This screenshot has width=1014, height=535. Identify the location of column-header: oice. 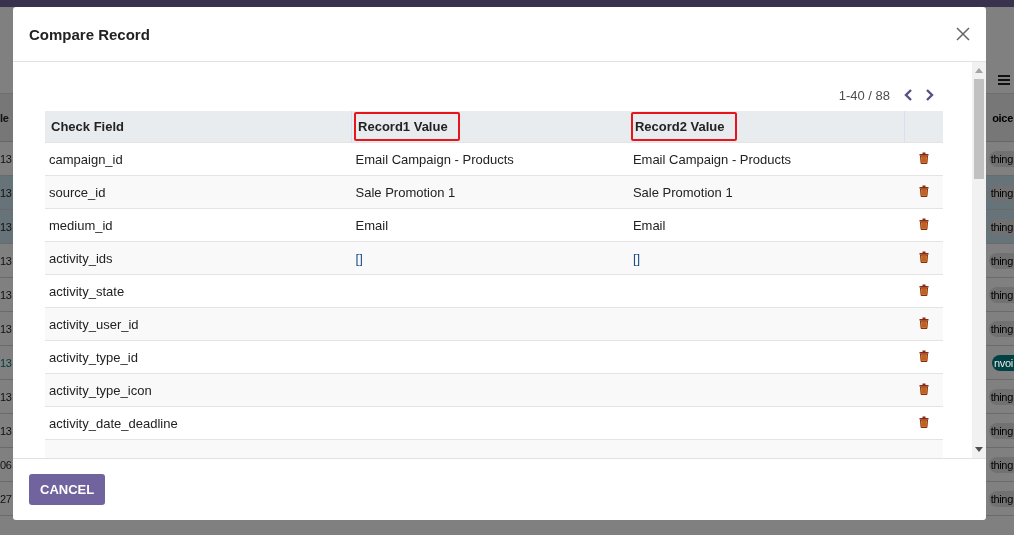
(1002, 117).